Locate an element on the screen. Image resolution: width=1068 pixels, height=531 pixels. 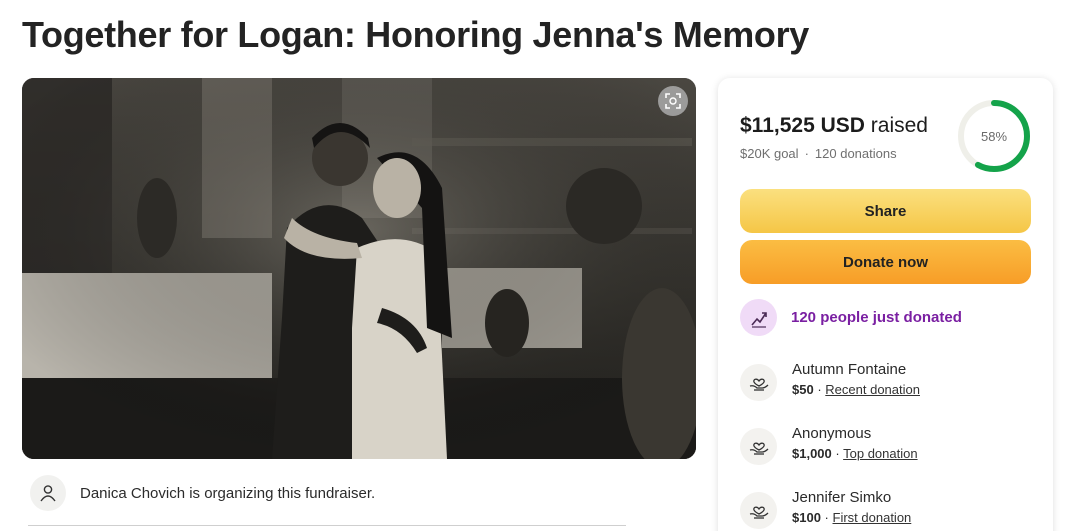
progress-label: 58% is located at coordinates (994, 136).